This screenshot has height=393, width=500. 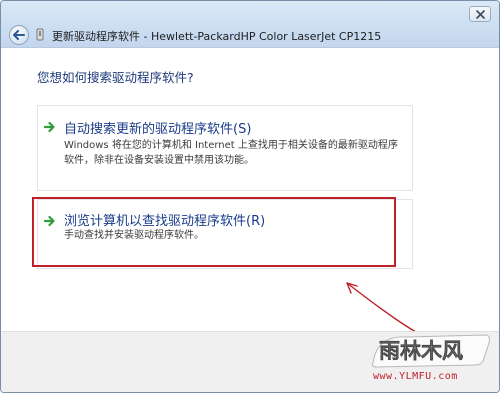 I want to click on close-icon, so click(x=480, y=14).